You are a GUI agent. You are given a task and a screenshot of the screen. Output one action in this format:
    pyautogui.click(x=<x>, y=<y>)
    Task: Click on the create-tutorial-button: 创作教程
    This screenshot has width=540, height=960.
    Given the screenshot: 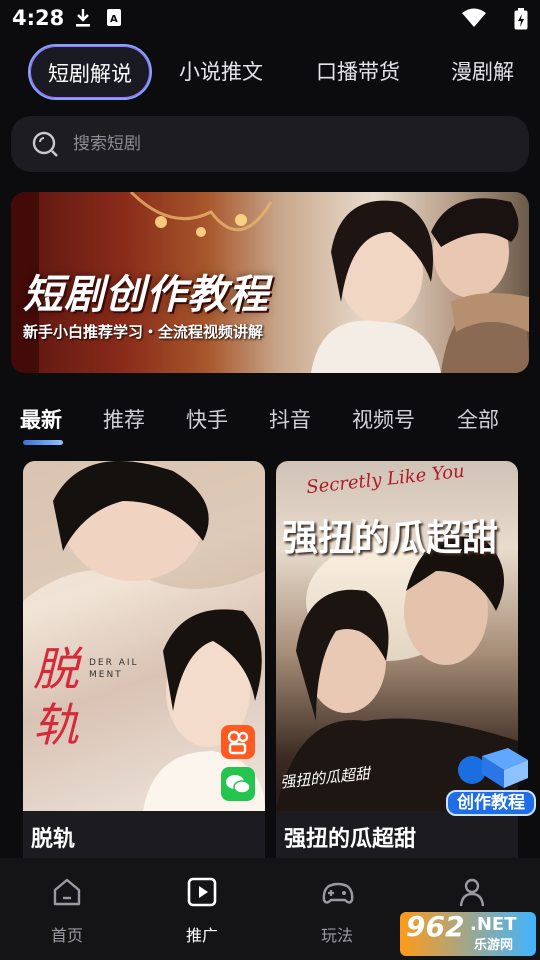 What is the action you would take?
    pyautogui.click(x=491, y=776)
    